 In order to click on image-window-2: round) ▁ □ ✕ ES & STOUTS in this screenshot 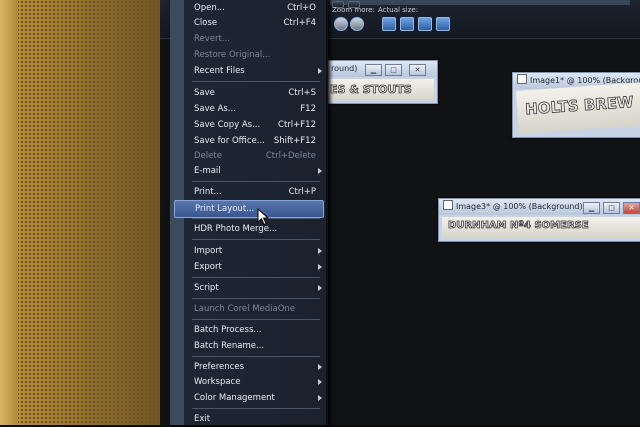, I will do `click(378, 82)`.